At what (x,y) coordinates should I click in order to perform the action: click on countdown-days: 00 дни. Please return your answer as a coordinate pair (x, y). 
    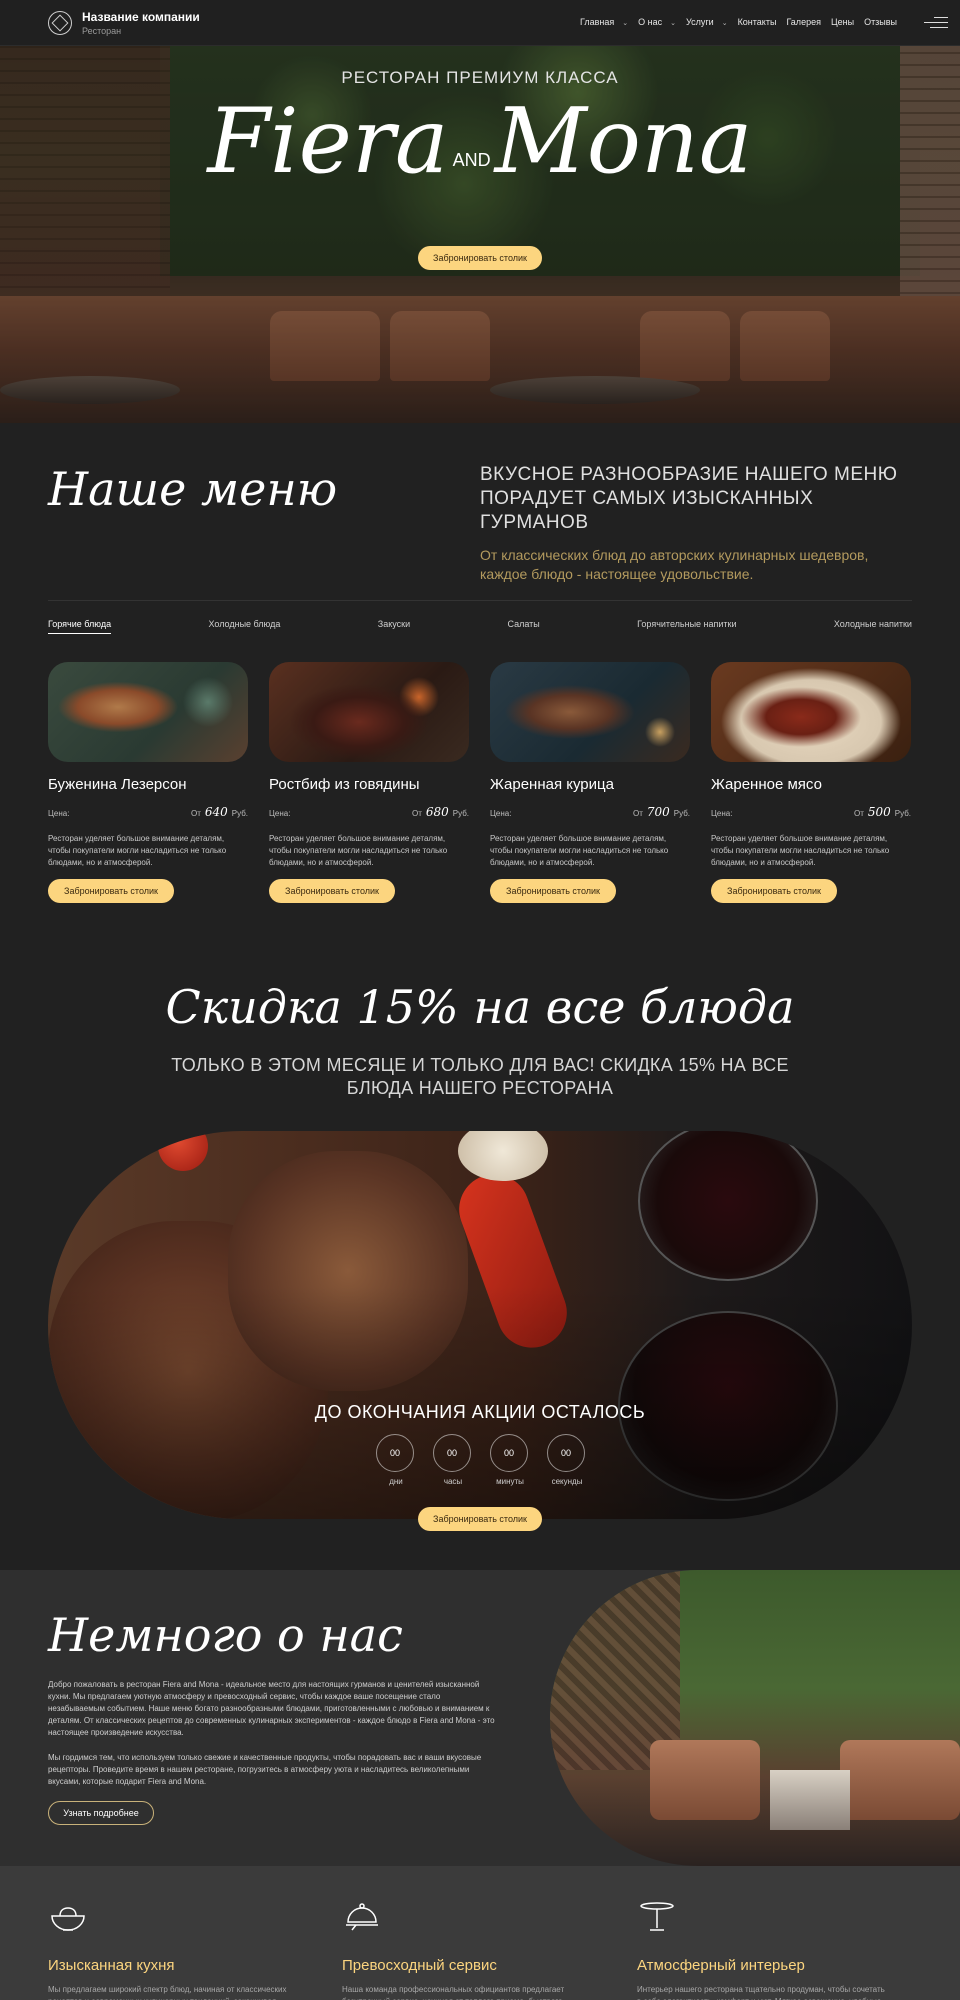
    Looking at the image, I should click on (396, 1460).